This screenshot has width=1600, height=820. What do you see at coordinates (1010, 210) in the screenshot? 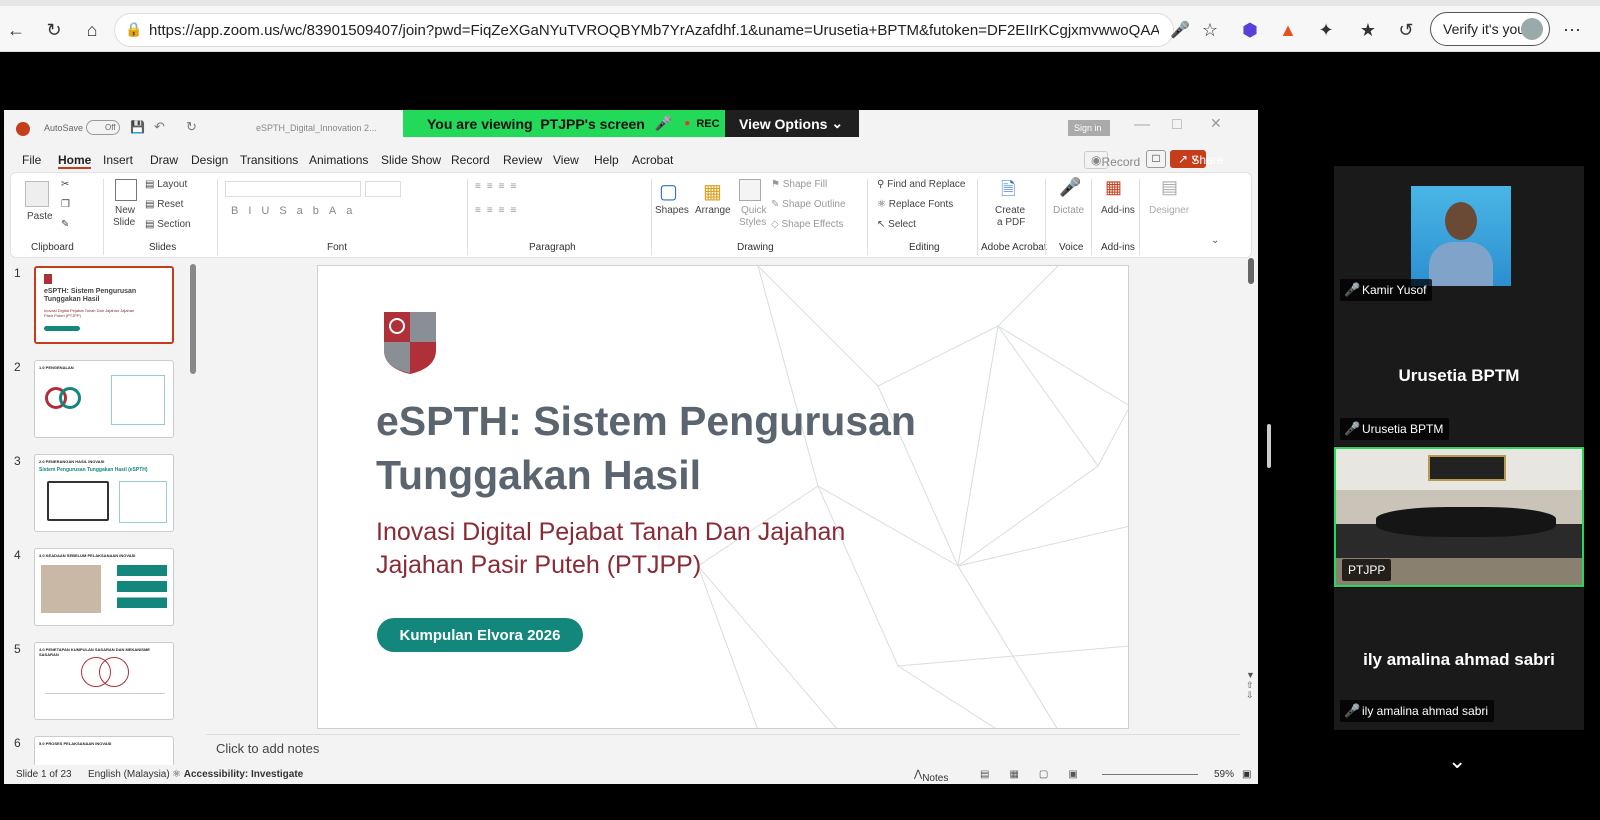
I see `create-pdf-label: Create` at bounding box center [1010, 210].